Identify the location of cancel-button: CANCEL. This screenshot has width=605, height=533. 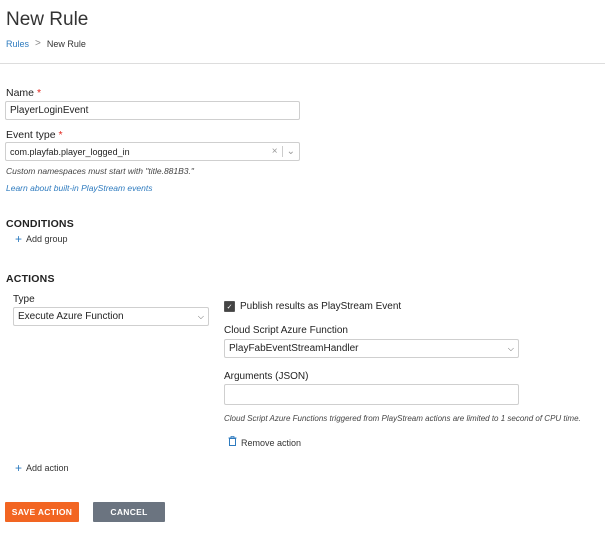
(129, 512).